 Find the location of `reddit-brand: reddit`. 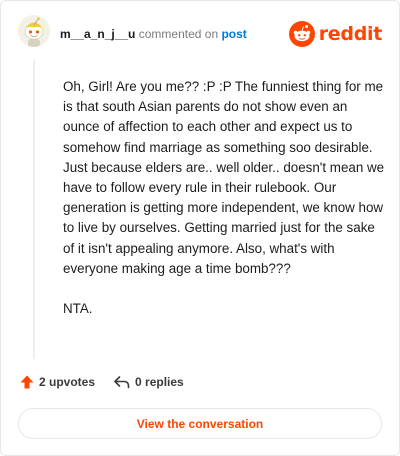

reddit-brand: reddit is located at coordinates (335, 34).